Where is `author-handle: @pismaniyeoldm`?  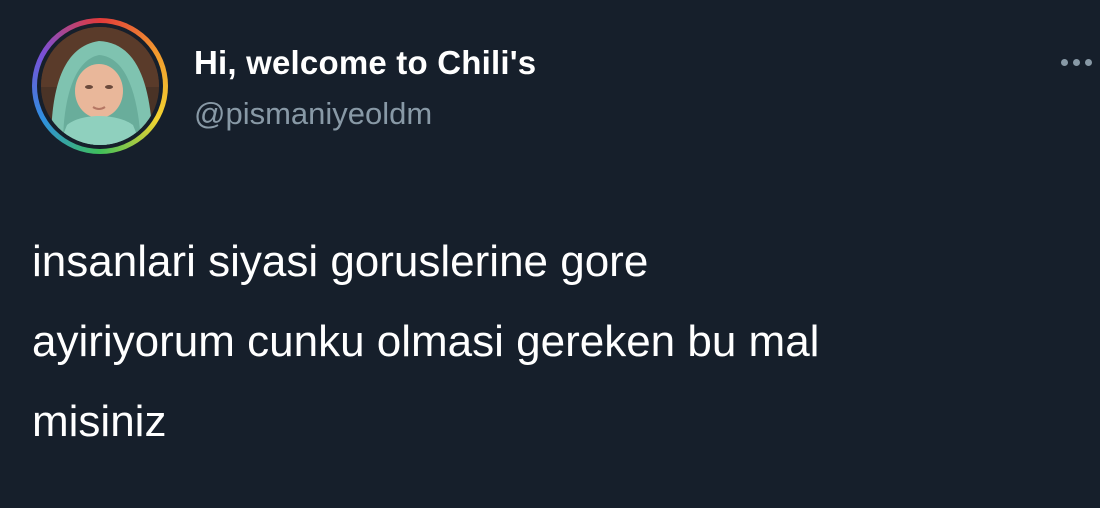 author-handle: @pismaniyeoldm is located at coordinates (313, 114).